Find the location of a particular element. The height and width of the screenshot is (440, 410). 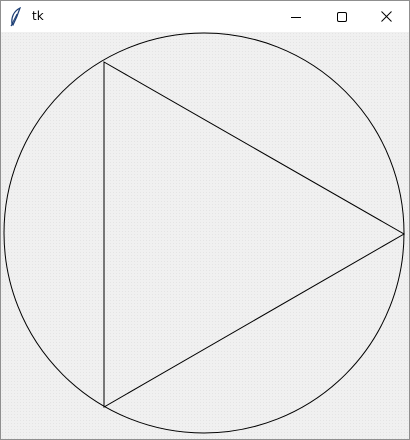

minimize-icon is located at coordinates (296, 17).